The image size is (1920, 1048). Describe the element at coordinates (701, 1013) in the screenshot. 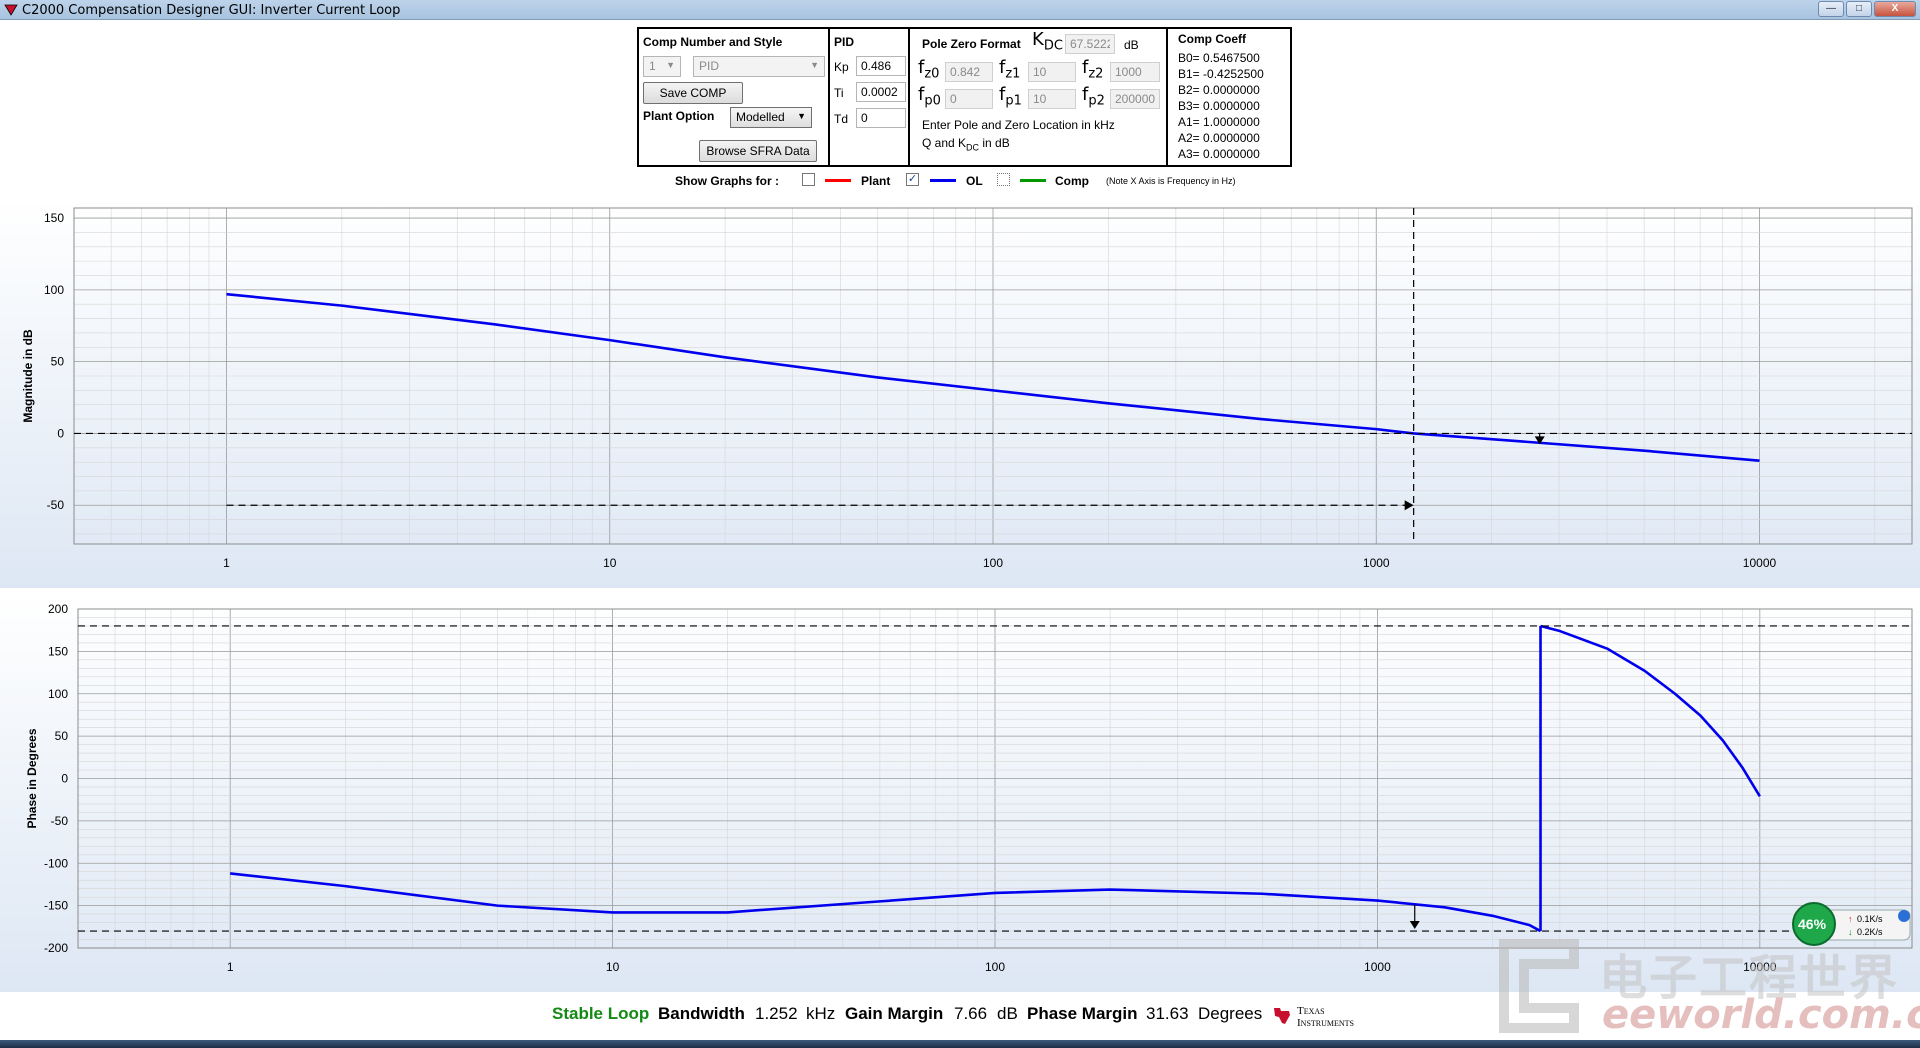

I see `bandwidth-label: Bandwidth` at that location.